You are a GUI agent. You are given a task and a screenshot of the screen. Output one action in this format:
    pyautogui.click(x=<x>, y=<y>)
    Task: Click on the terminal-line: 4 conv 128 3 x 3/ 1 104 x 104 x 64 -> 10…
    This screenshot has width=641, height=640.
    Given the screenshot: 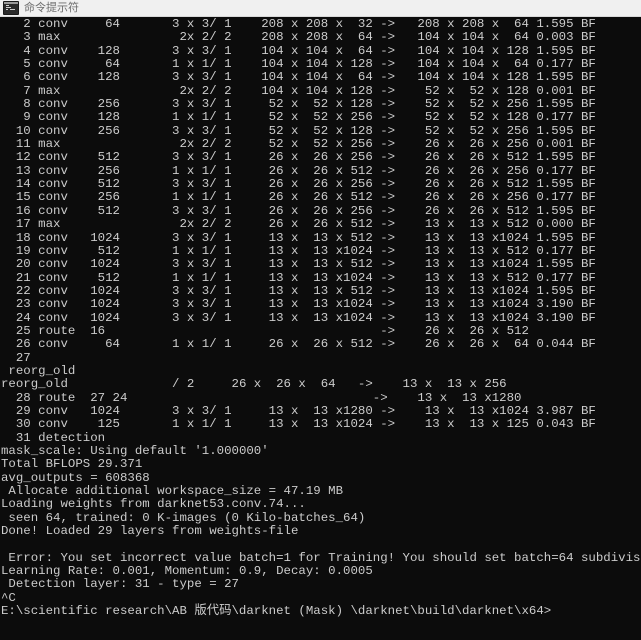 What is the action you would take?
    pyautogui.click(x=298, y=50)
    